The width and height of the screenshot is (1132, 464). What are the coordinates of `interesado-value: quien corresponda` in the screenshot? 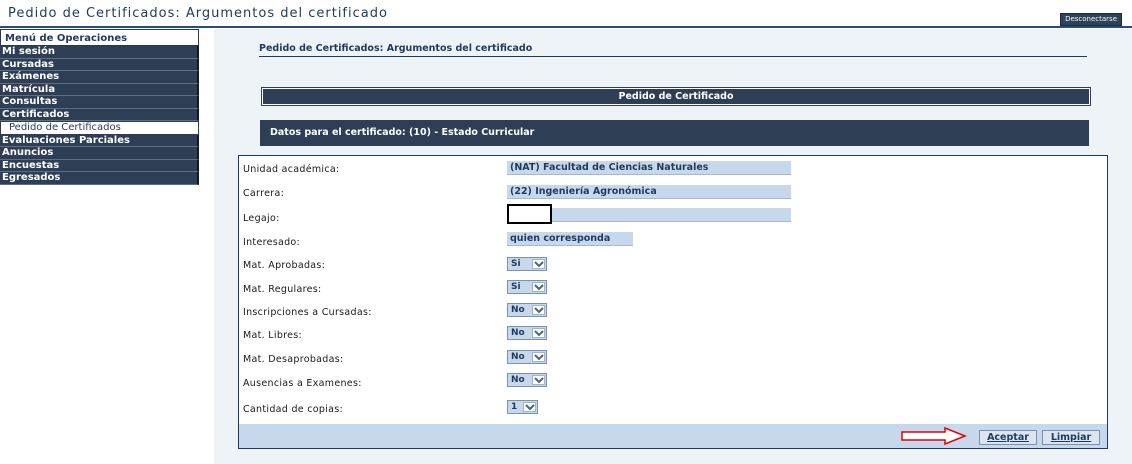 It's located at (570, 239).